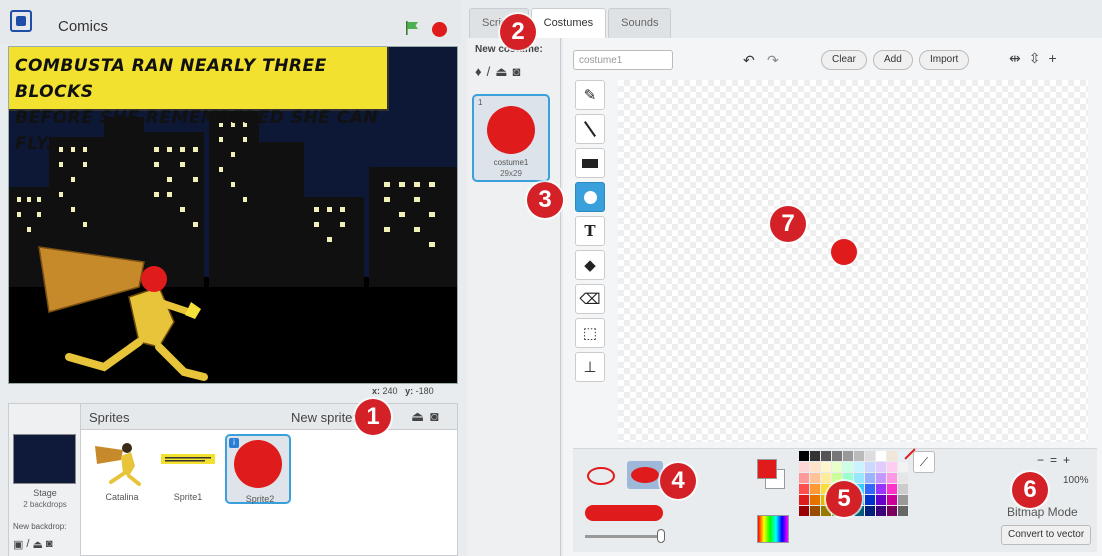 The image size is (1102, 556). I want to click on redo-icon: ↷, so click(773, 60).